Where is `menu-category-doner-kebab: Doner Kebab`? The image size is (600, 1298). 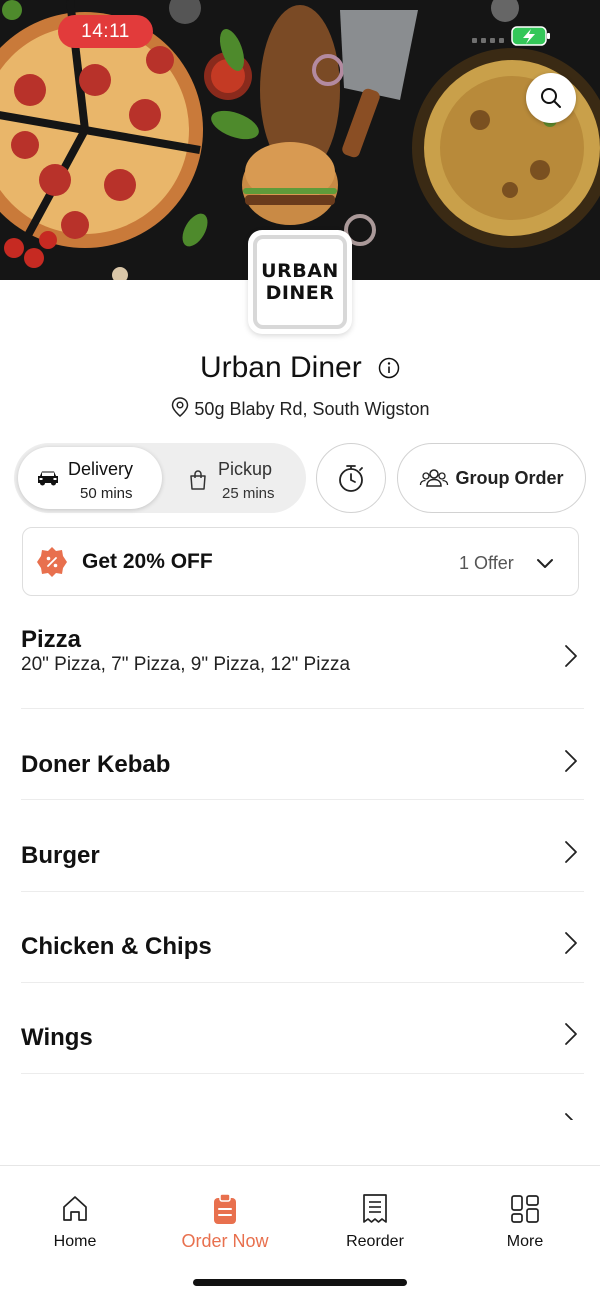 menu-category-doner-kebab: Doner Kebab is located at coordinates (302, 754).